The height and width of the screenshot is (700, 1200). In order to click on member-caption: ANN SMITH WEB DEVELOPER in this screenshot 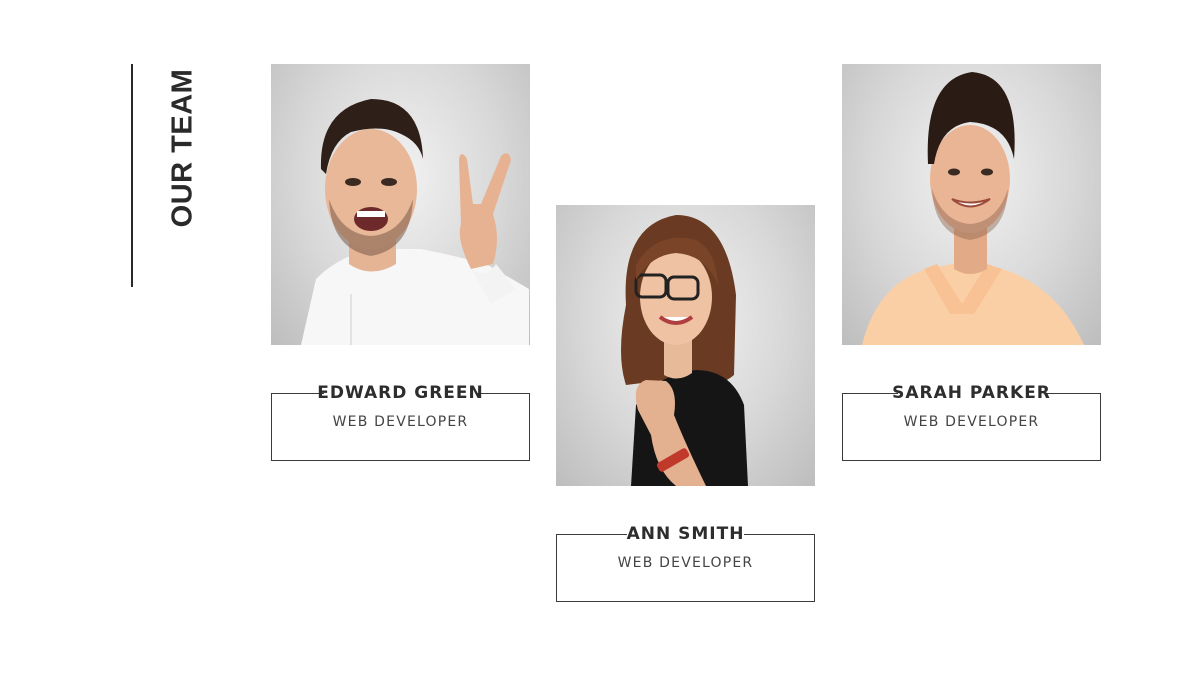, I will do `click(685, 563)`.